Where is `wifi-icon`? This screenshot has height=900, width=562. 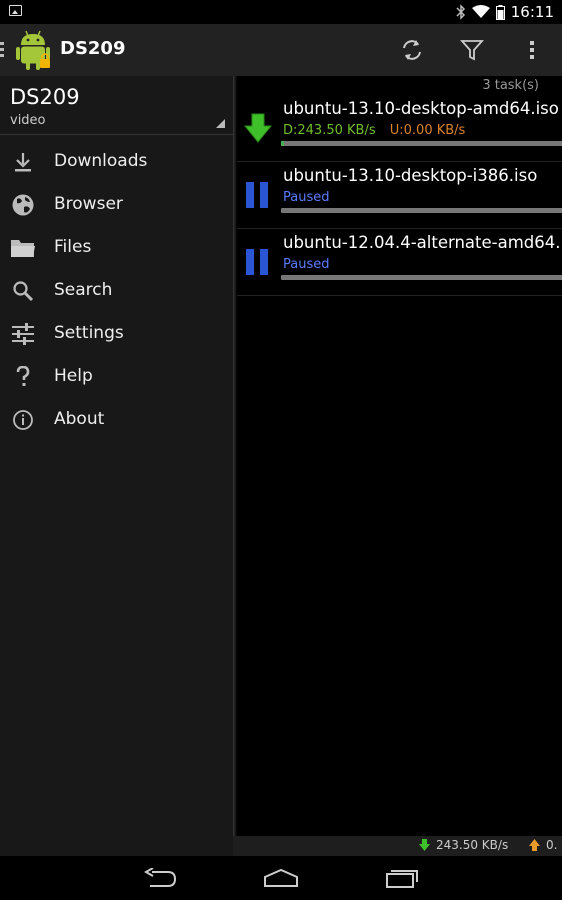 wifi-icon is located at coordinates (480, 11).